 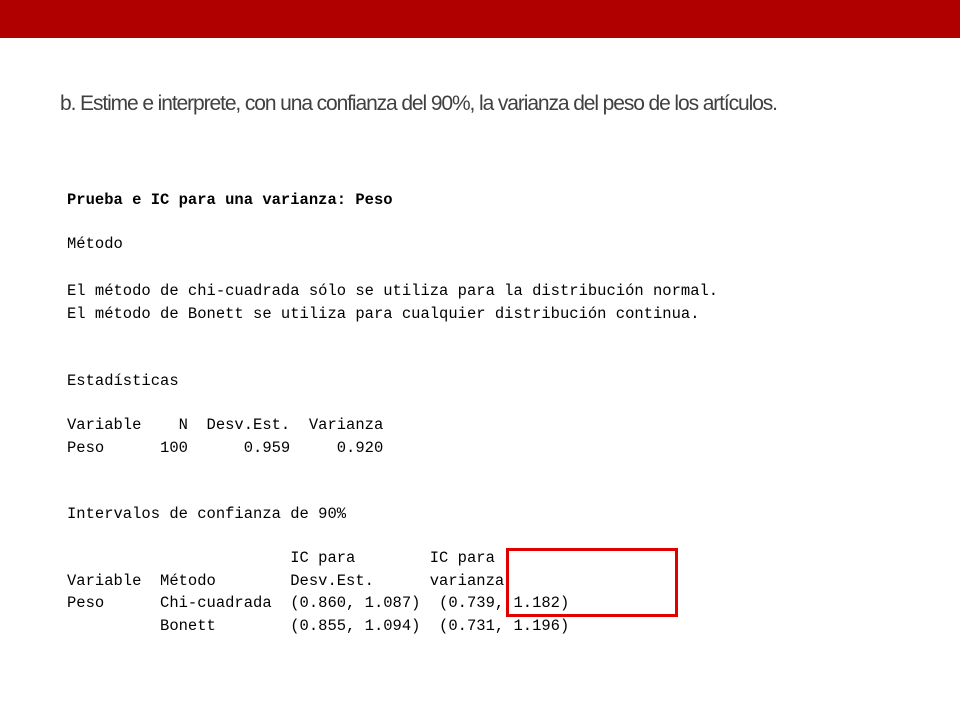 What do you see at coordinates (225, 448) in the screenshot?
I see `stats-table-row: Peso 100 0.959 0.920` at bounding box center [225, 448].